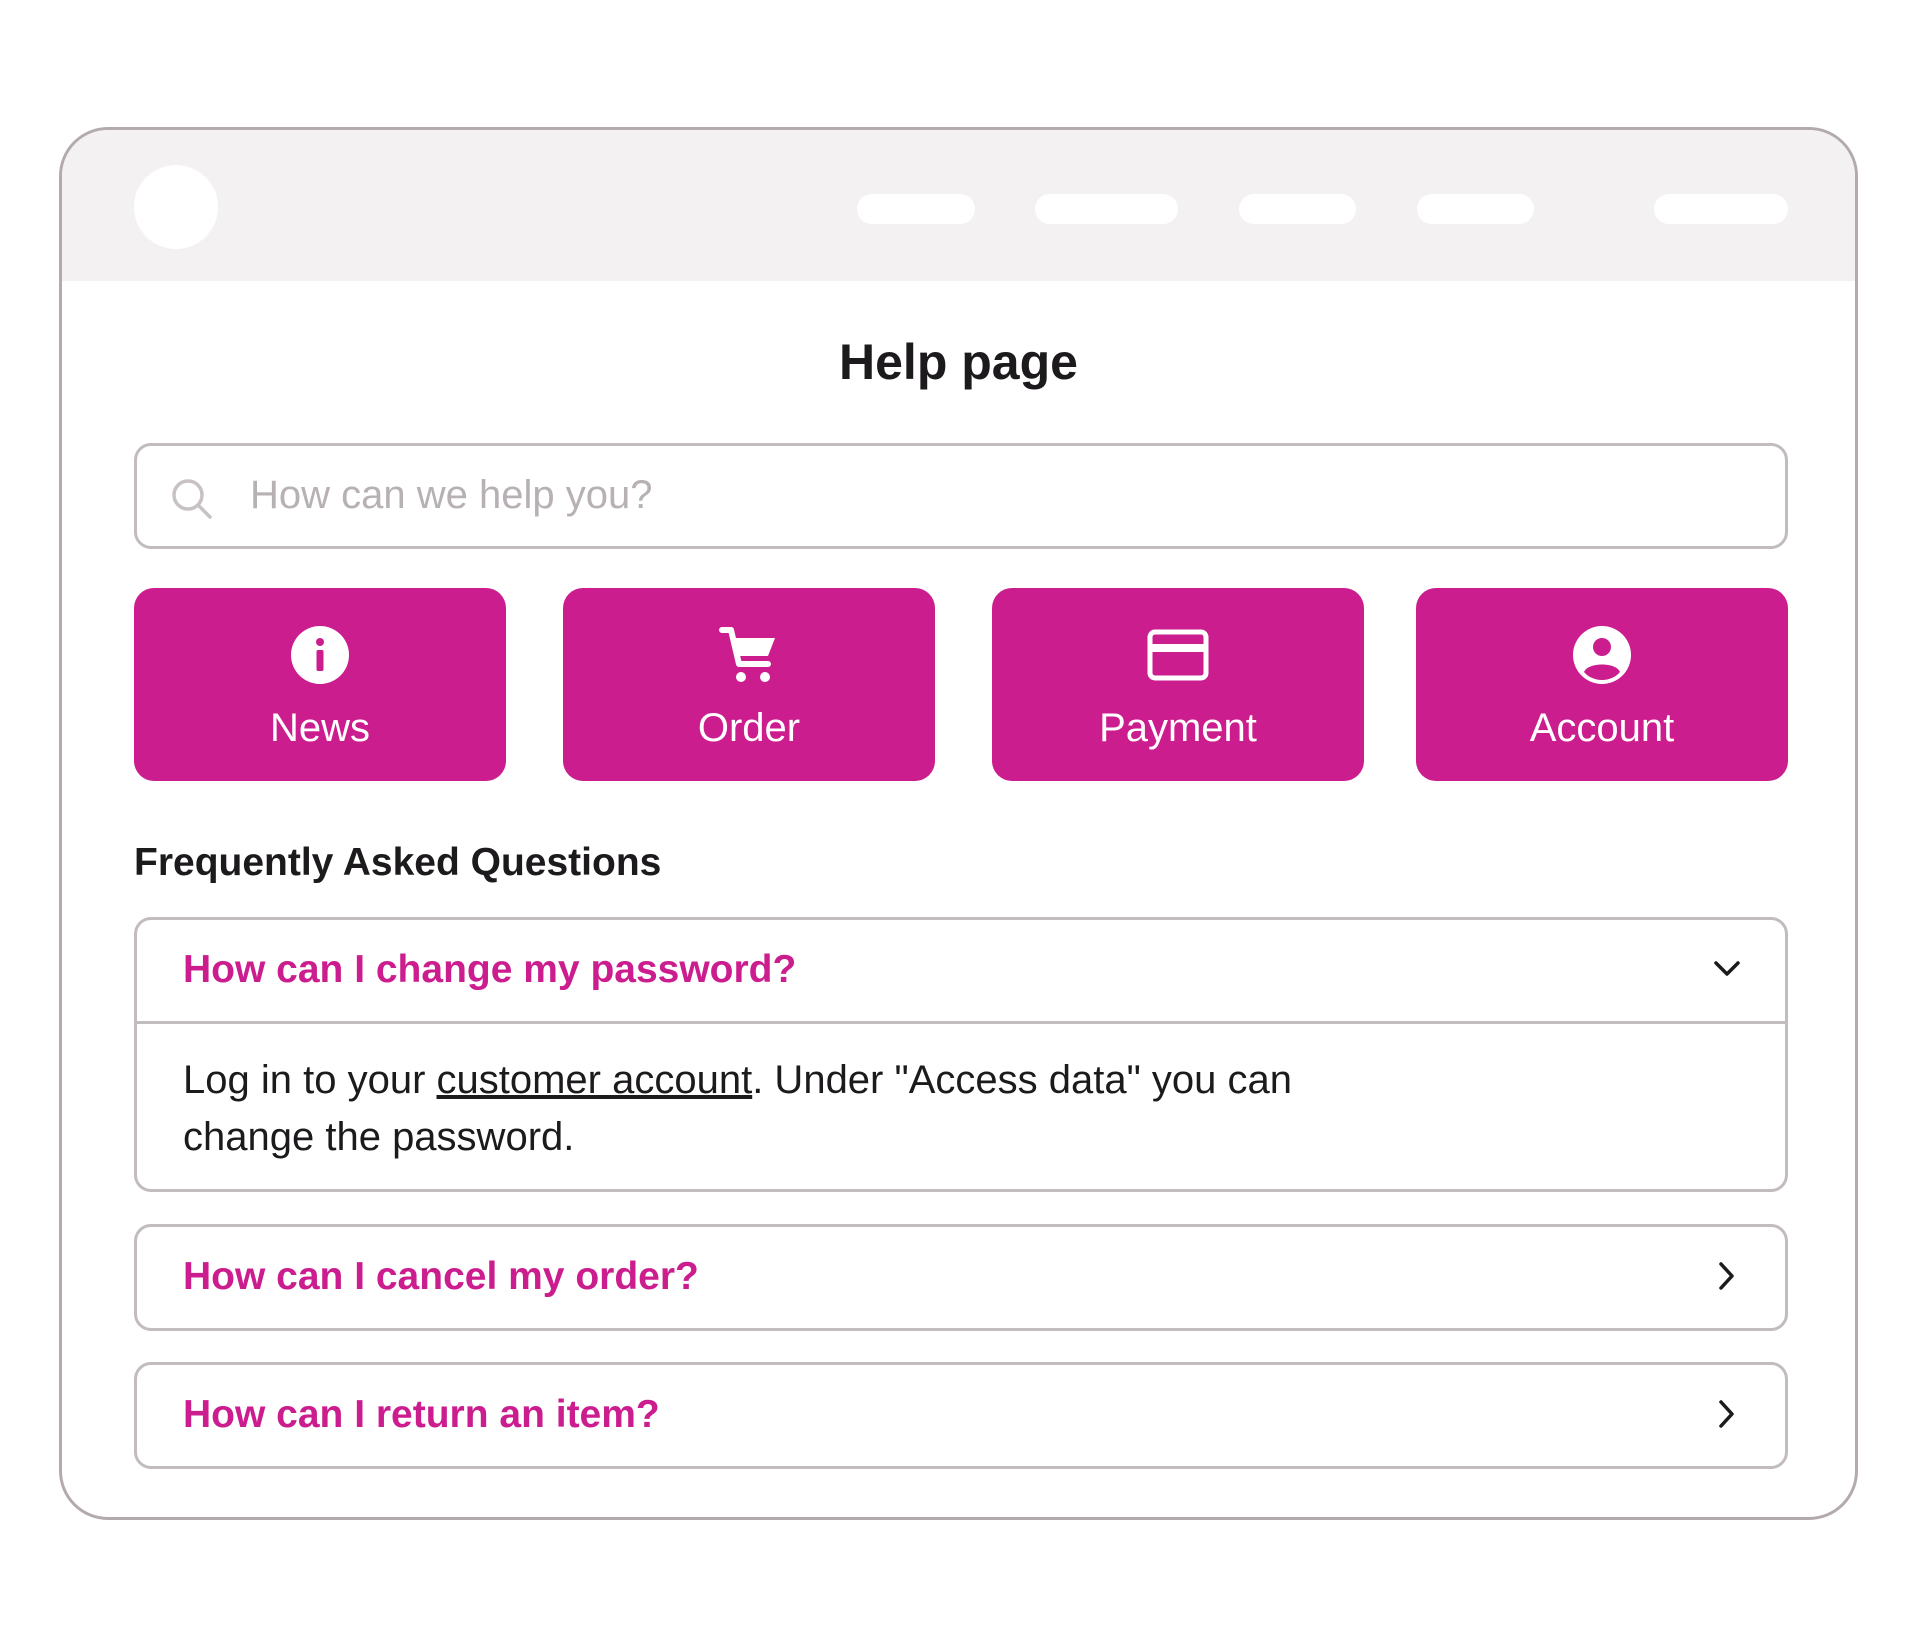 Image resolution: width=1920 pixels, height=1650 pixels. Describe the element at coordinates (1022, 1080) in the screenshot. I see `answer-text: . Under "Access data" you can` at that location.